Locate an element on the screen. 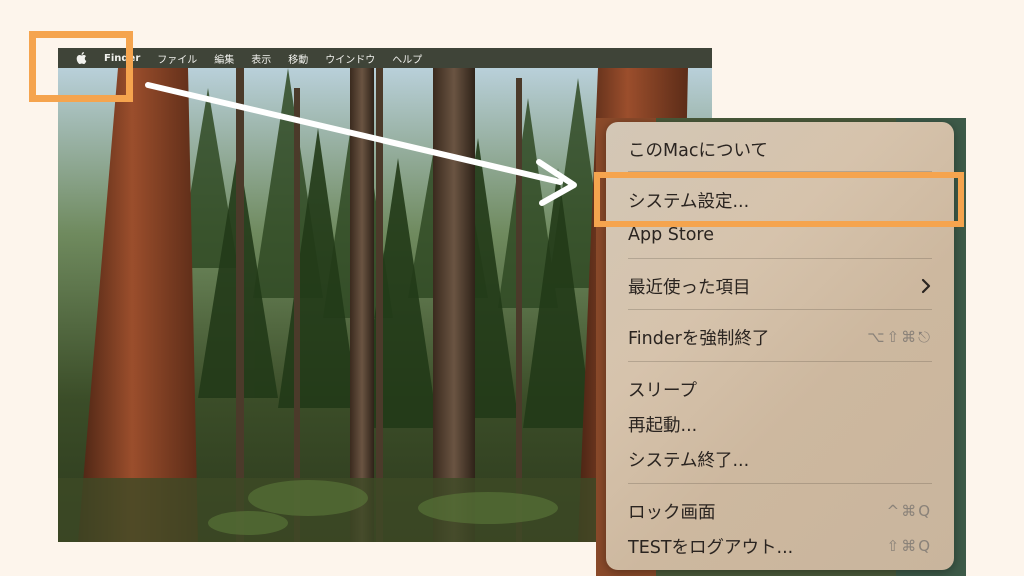 The height and width of the screenshot is (576, 1024). menu-edit: 編集 is located at coordinates (224, 58).